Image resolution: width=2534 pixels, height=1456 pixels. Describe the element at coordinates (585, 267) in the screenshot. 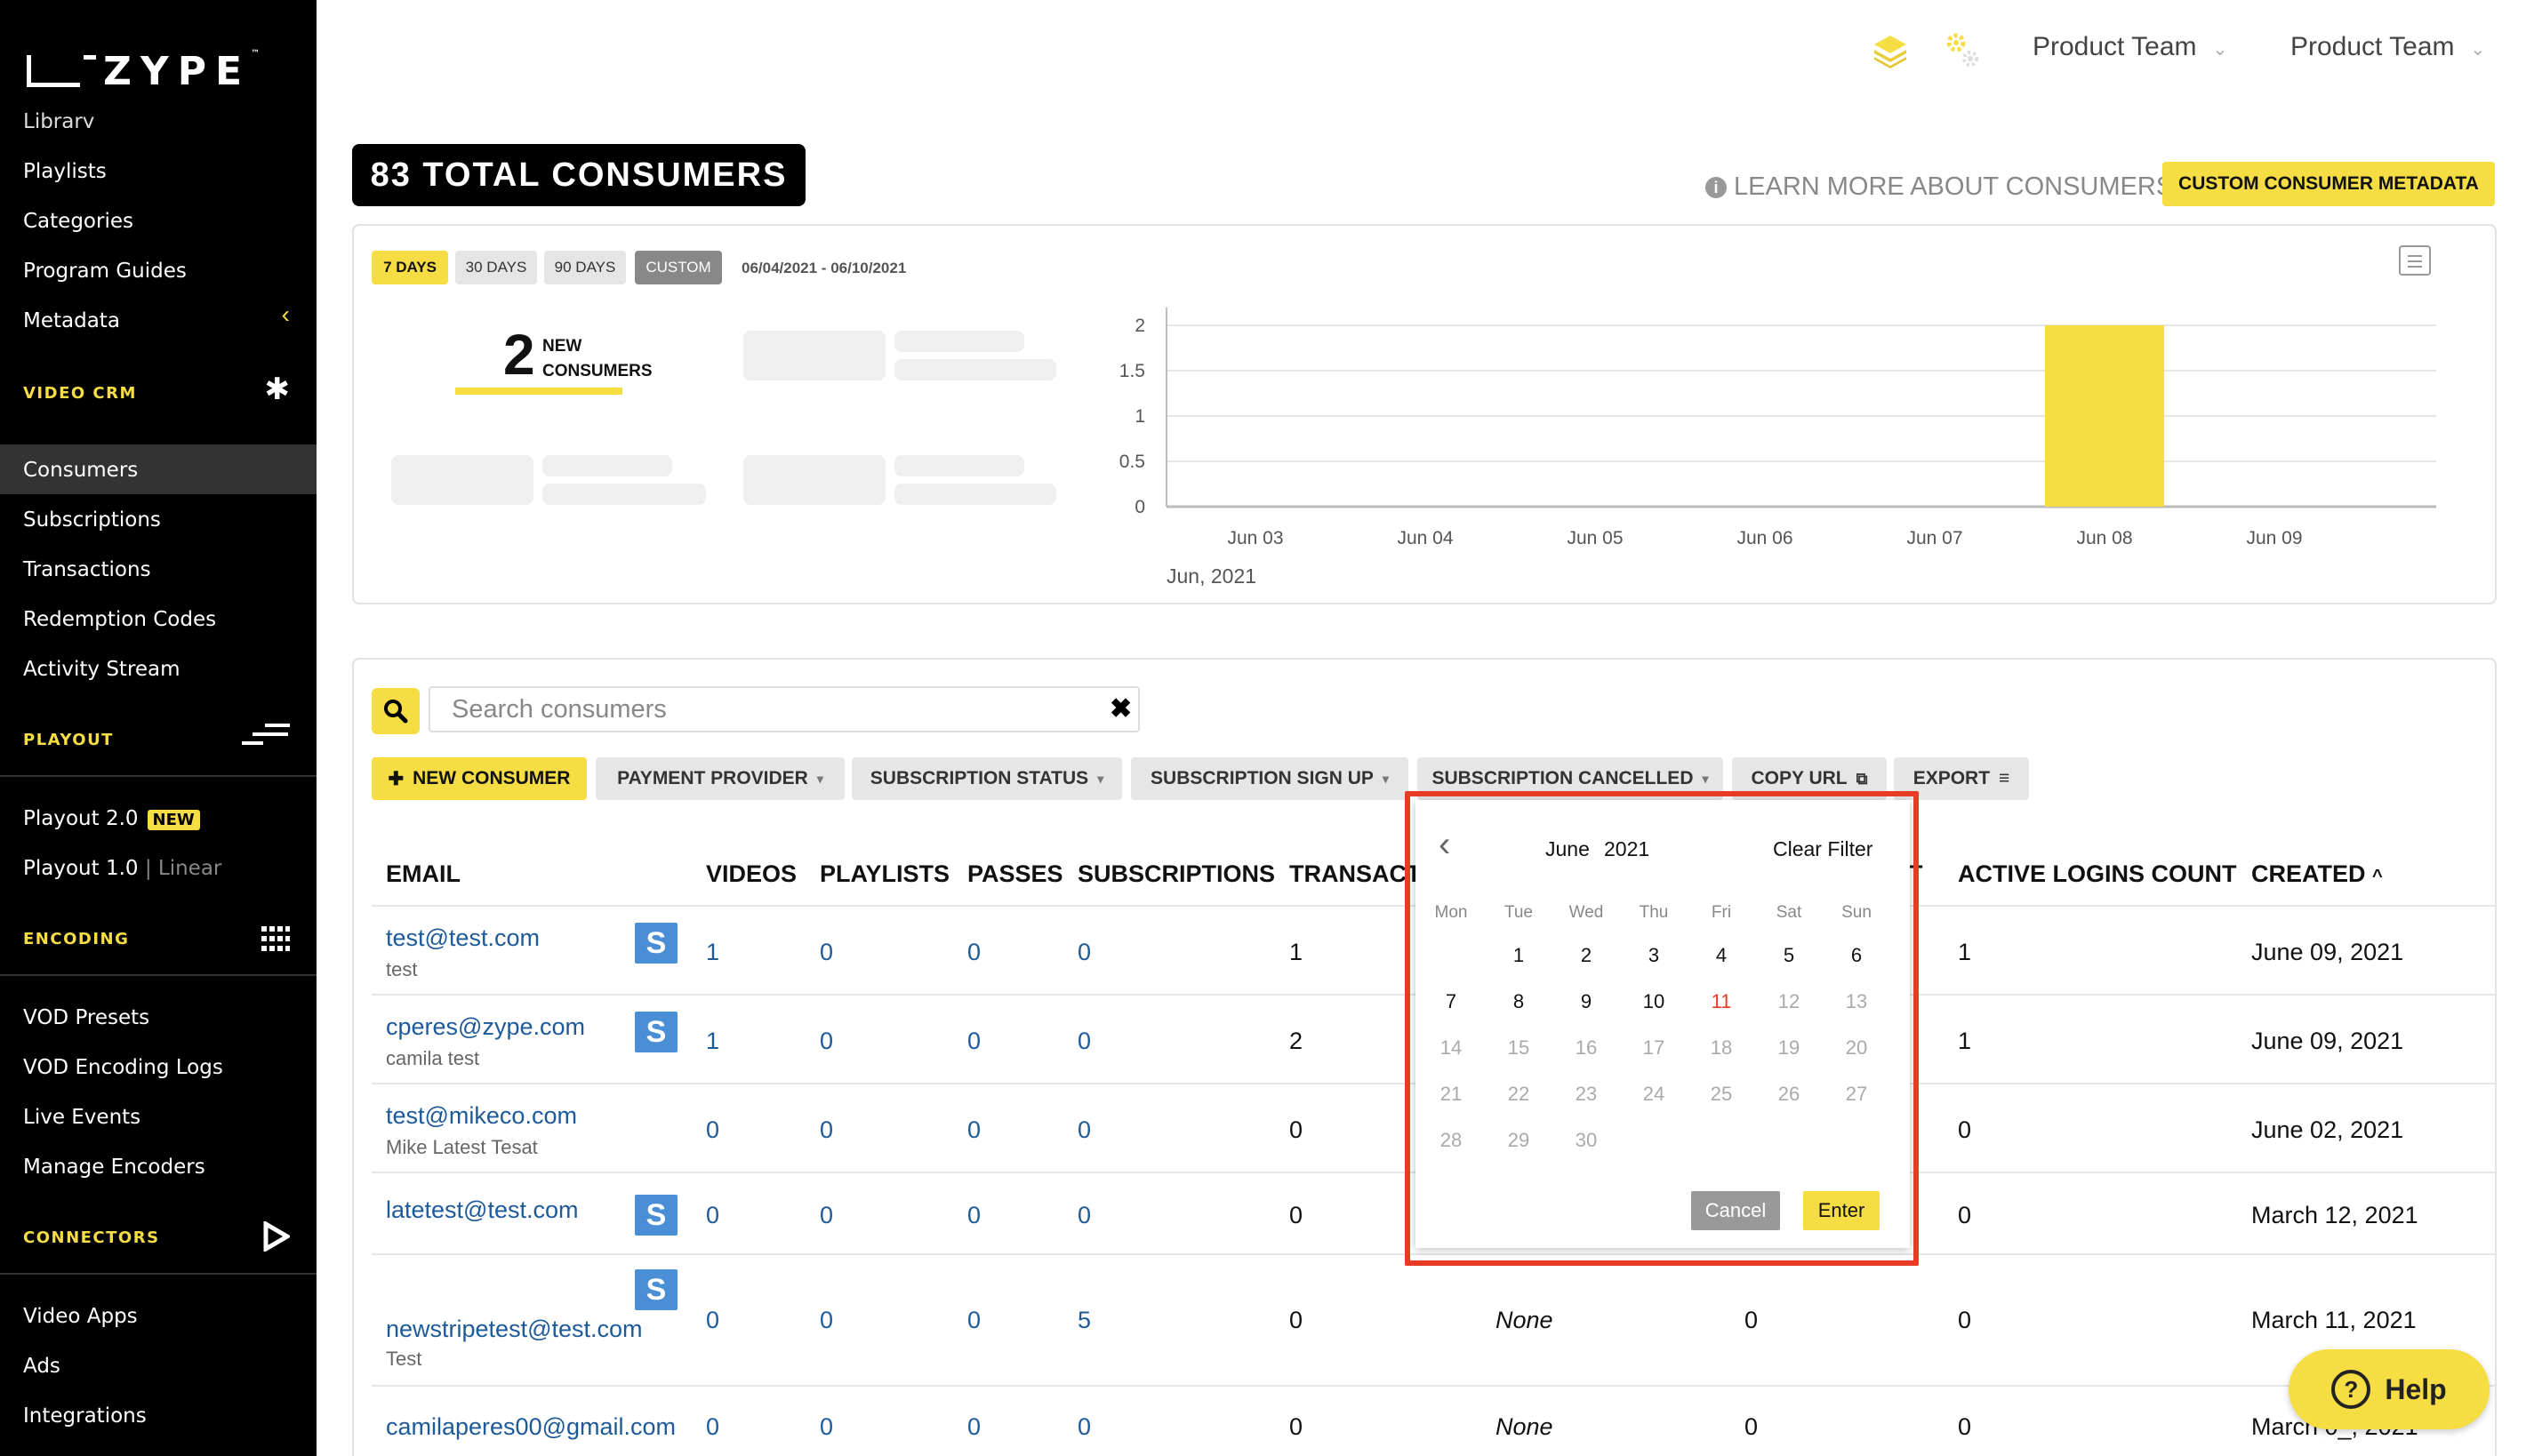

I see `range-90-days-button: 90 DAYS` at that location.